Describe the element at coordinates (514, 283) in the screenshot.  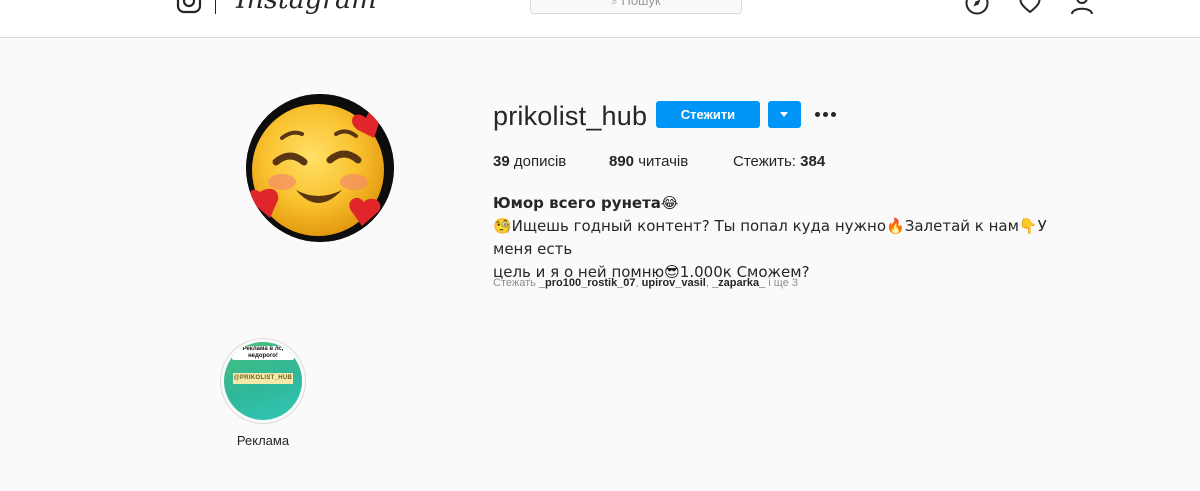
I see `followed-by-prefix: Стежать` at that location.